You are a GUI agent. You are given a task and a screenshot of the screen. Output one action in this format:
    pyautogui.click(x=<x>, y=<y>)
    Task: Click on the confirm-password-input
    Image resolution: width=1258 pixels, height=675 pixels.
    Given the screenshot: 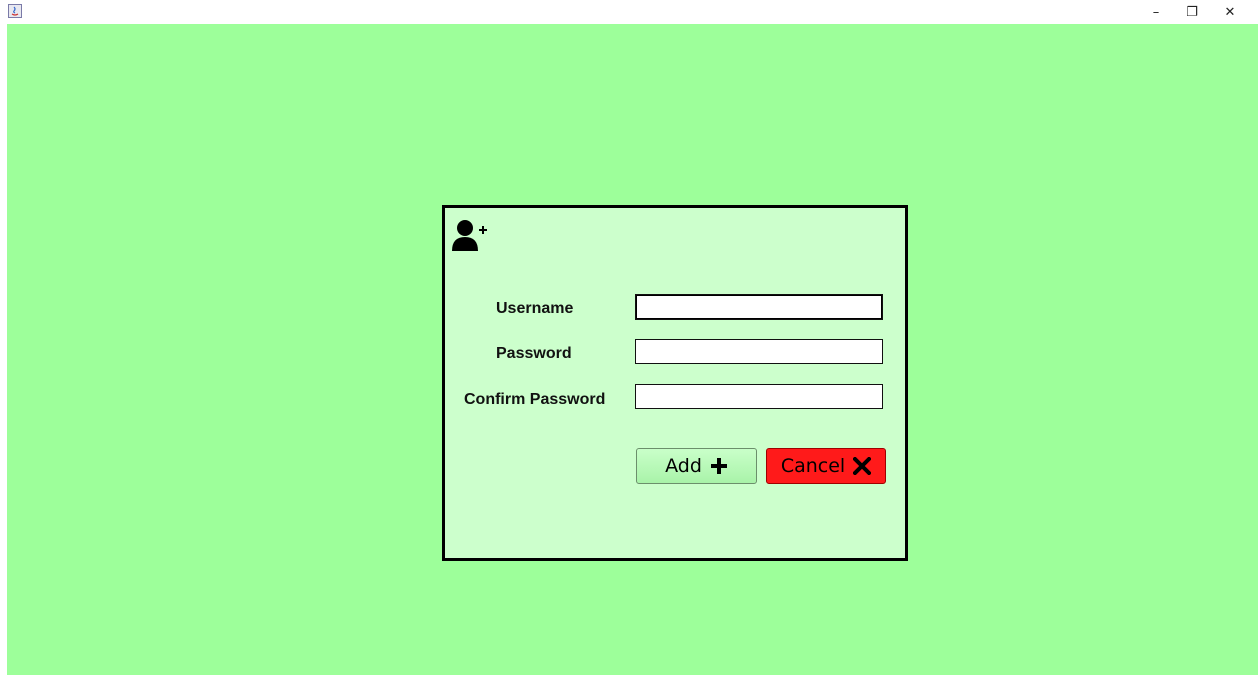 What is the action you would take?
    pyautogui.click(x=759, y=396)
    